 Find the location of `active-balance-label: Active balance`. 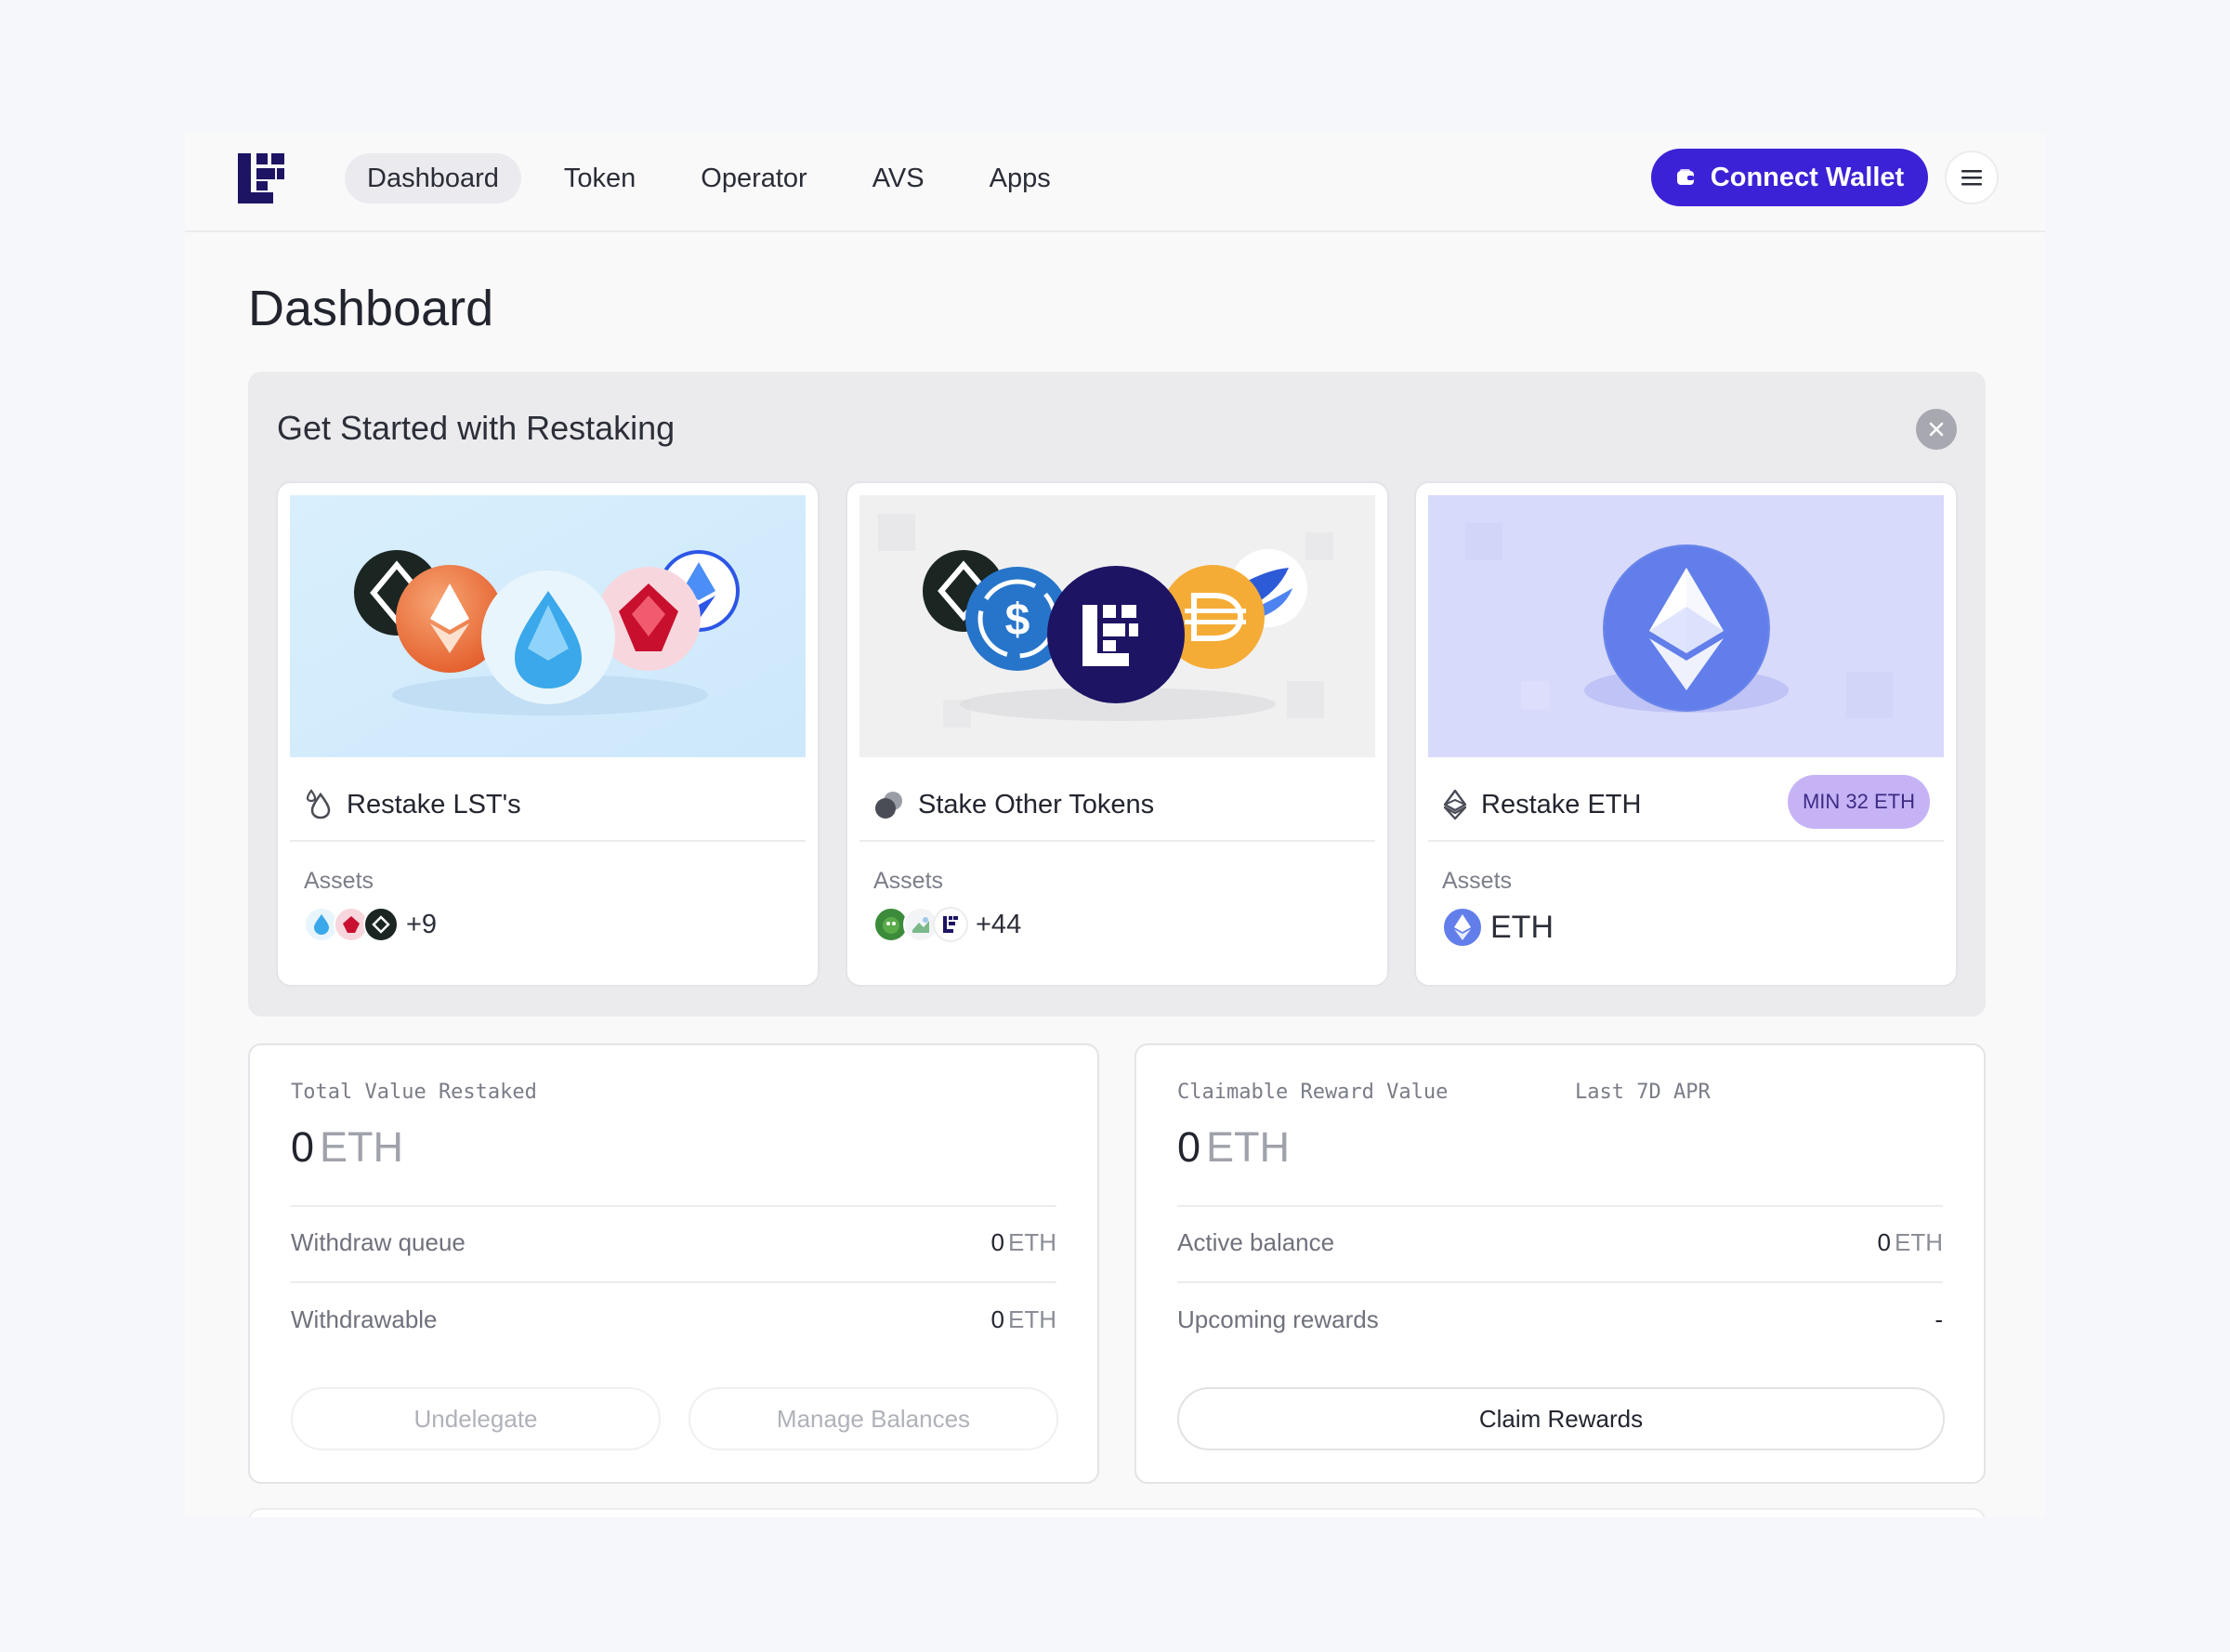

active-balance-label: Active balance is located at coordinates (1256, 1241).